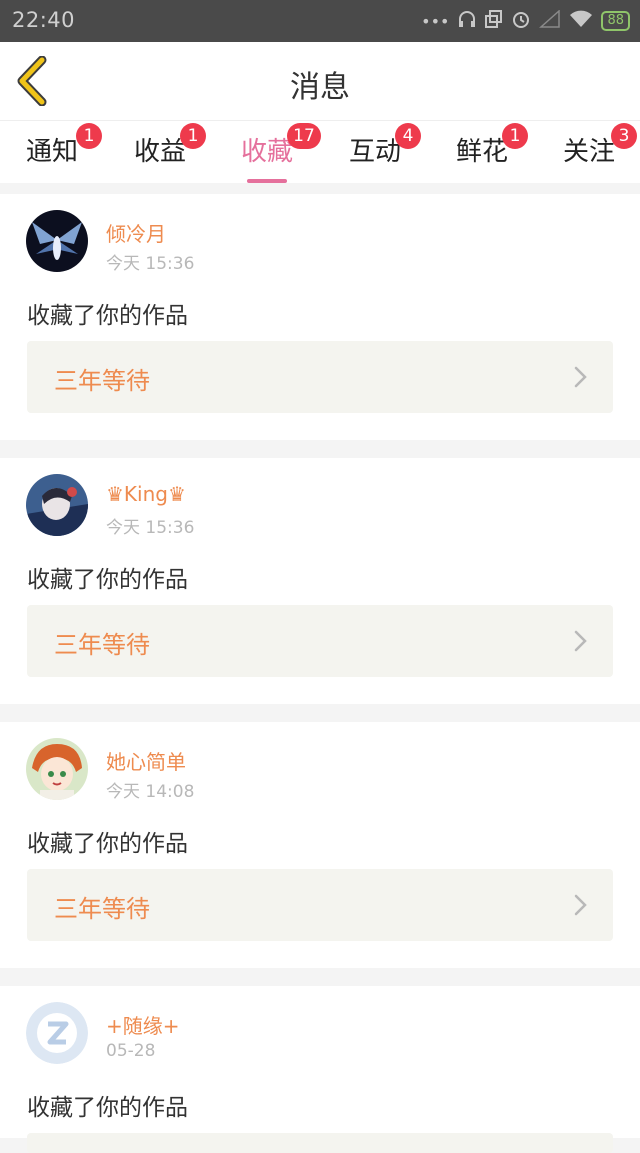 The height and width of the screenshot is (1153, 640). I want to click on work-link, so click(320, 1143).